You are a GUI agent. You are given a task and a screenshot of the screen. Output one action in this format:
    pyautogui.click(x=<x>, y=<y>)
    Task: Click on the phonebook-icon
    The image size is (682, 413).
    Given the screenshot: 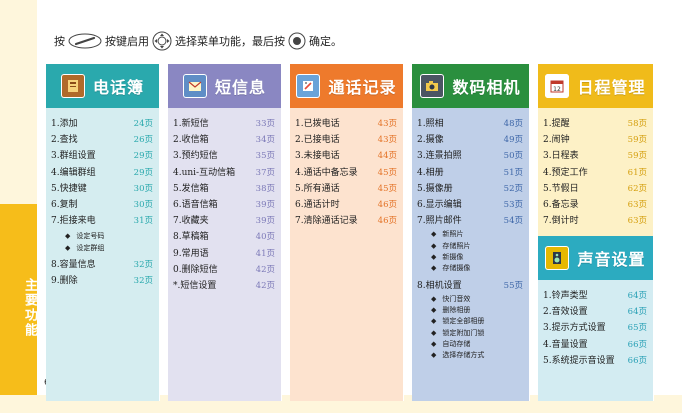 What is the action you would take?
    pyautogui.click(x=72, y=86)
    